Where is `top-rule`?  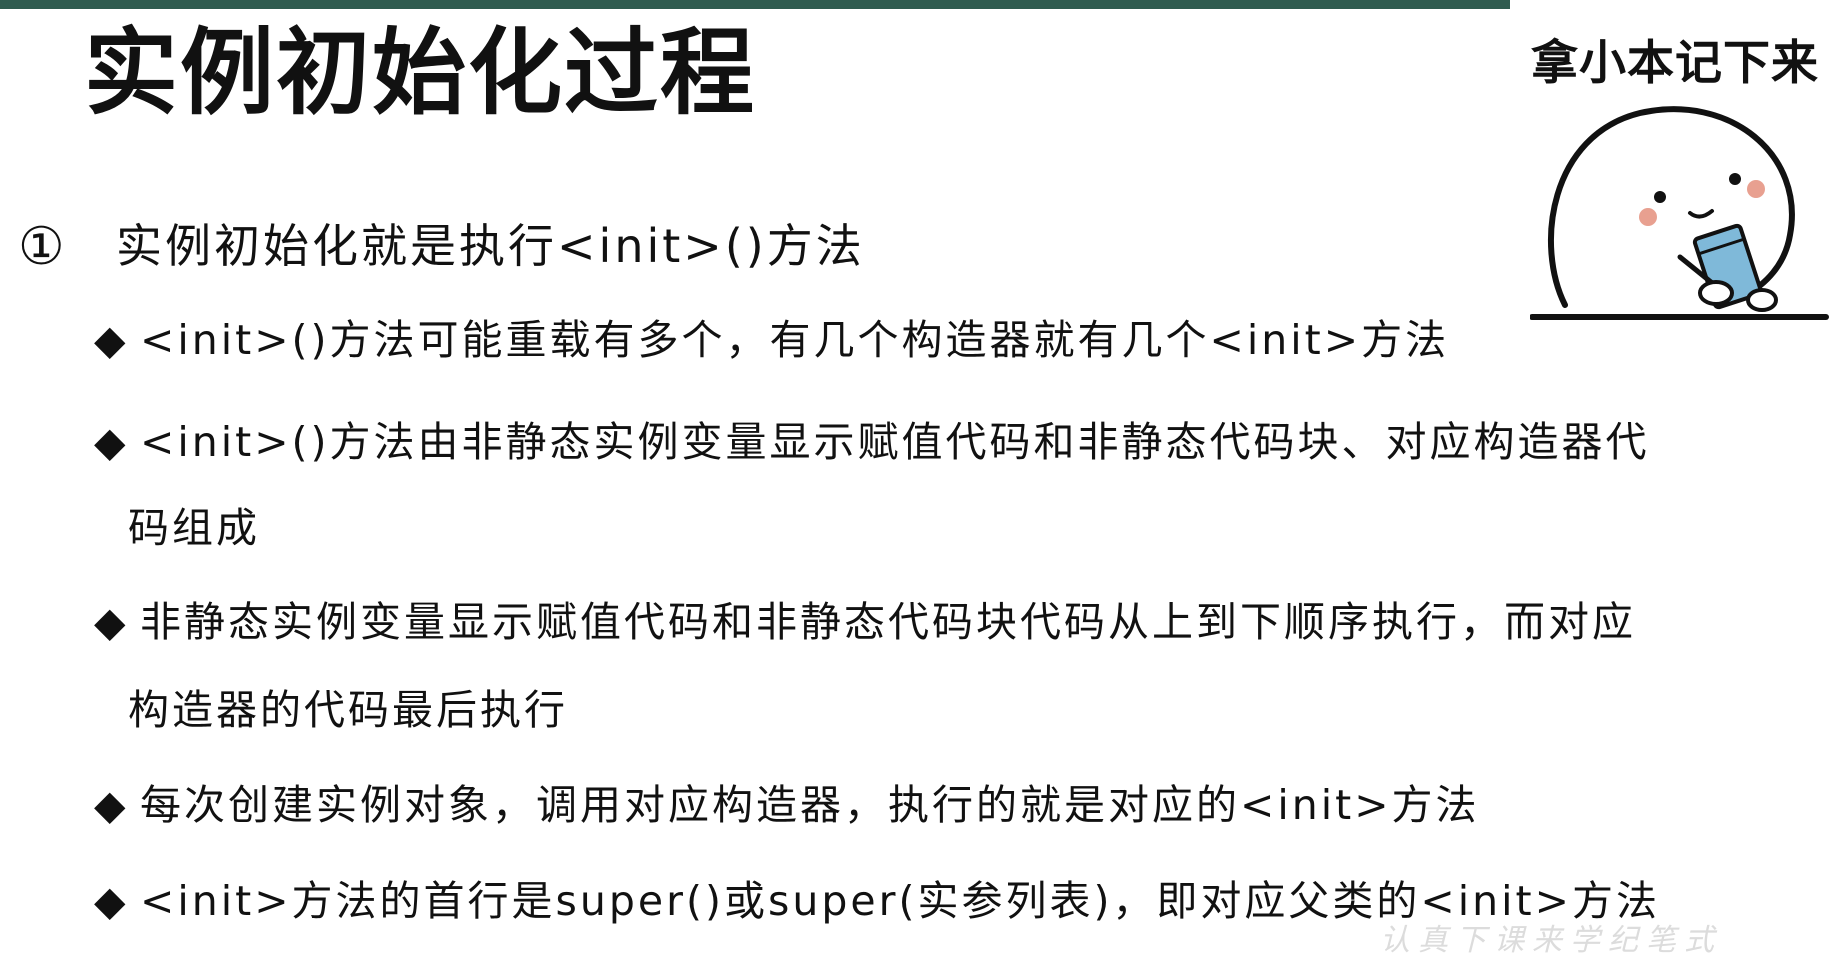
top-rule is located at coordinates (755, 4).